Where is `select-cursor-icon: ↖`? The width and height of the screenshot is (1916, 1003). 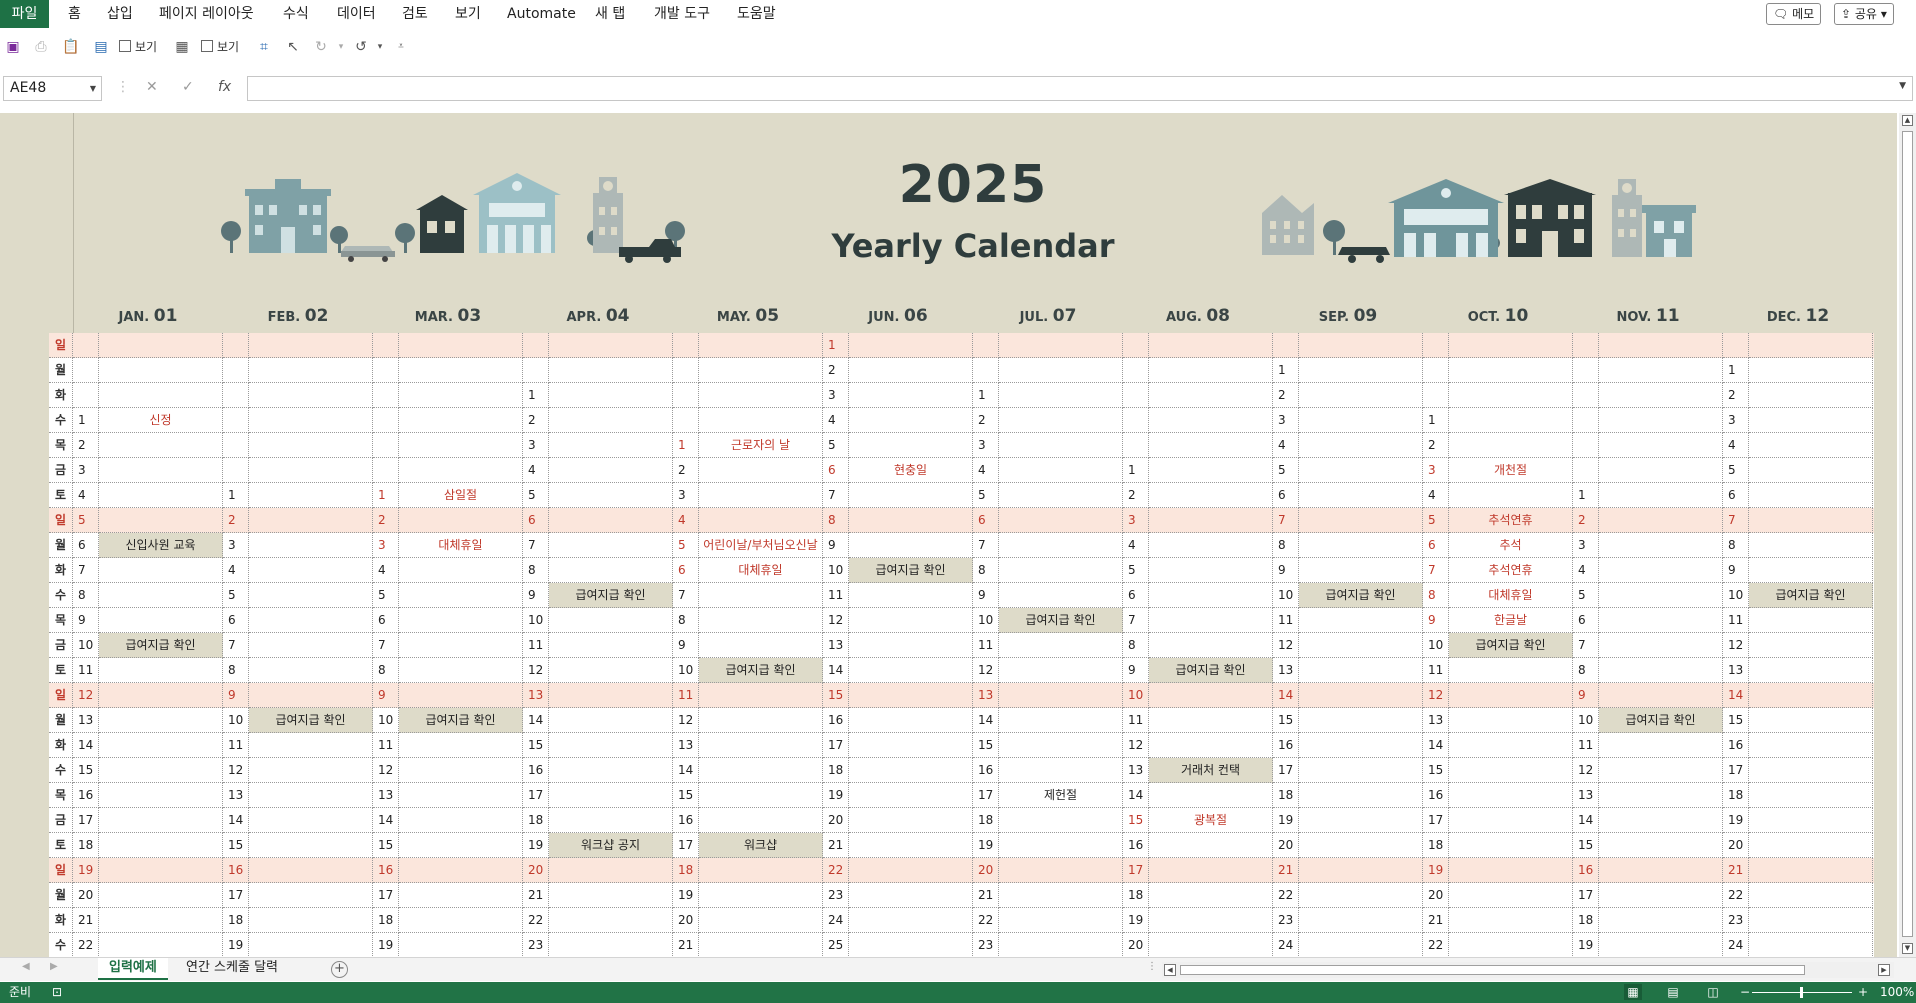 select-cursor-icon: ↖ is located at coordinates (293, 47).